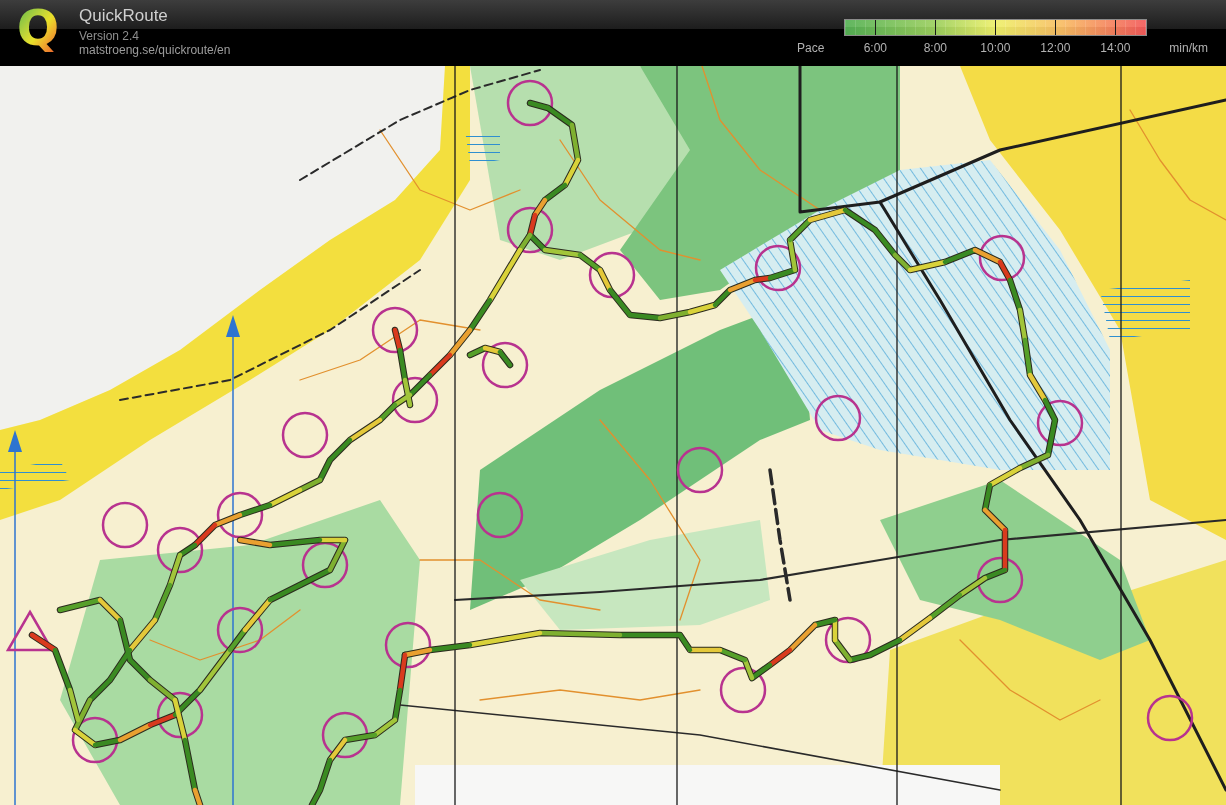 The image size is (1226, 805). What do you see at coordinates (875, 48) in the screenshot?
I see `pace-tick-label: 6:00` at bounding box center [875, 48].